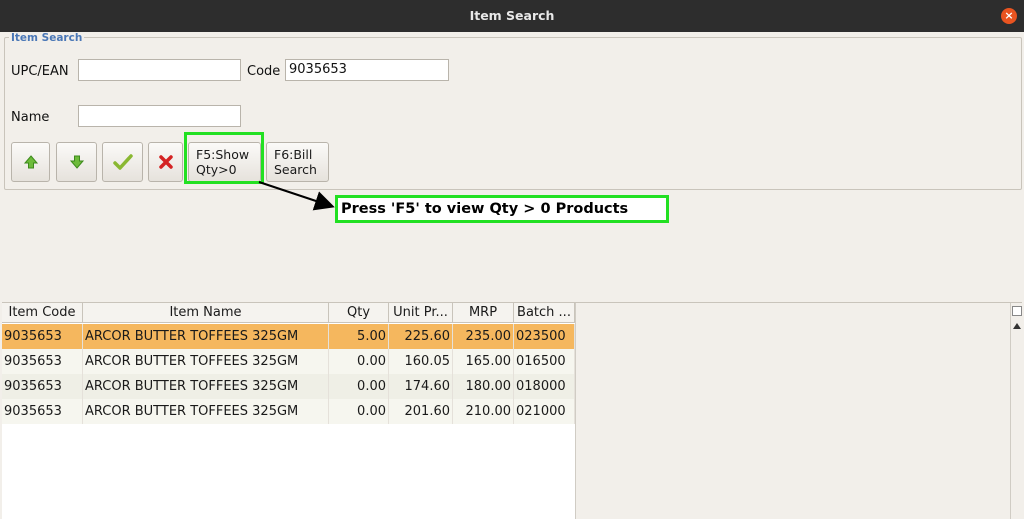 This screenshot has width=1024, height=519. I want to click on cell-qty: 5.00, so click(359, 336).